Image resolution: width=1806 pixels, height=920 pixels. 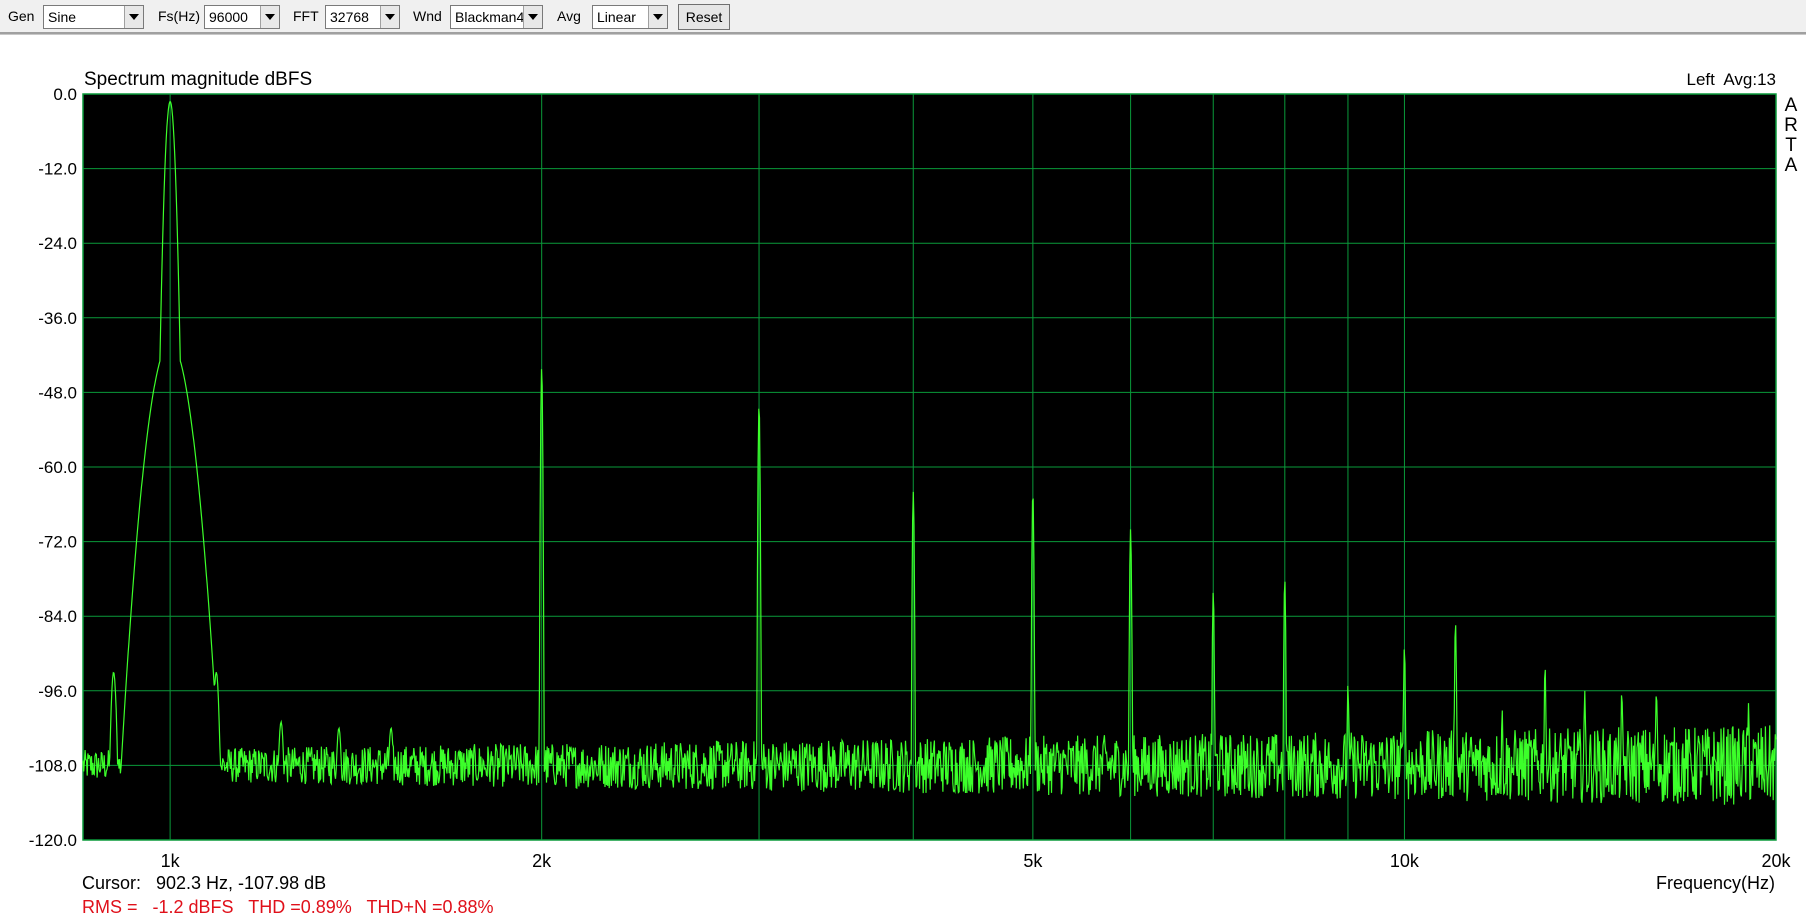 I want to click on y-tick-label: -96.0, so click(x=57, y=691).